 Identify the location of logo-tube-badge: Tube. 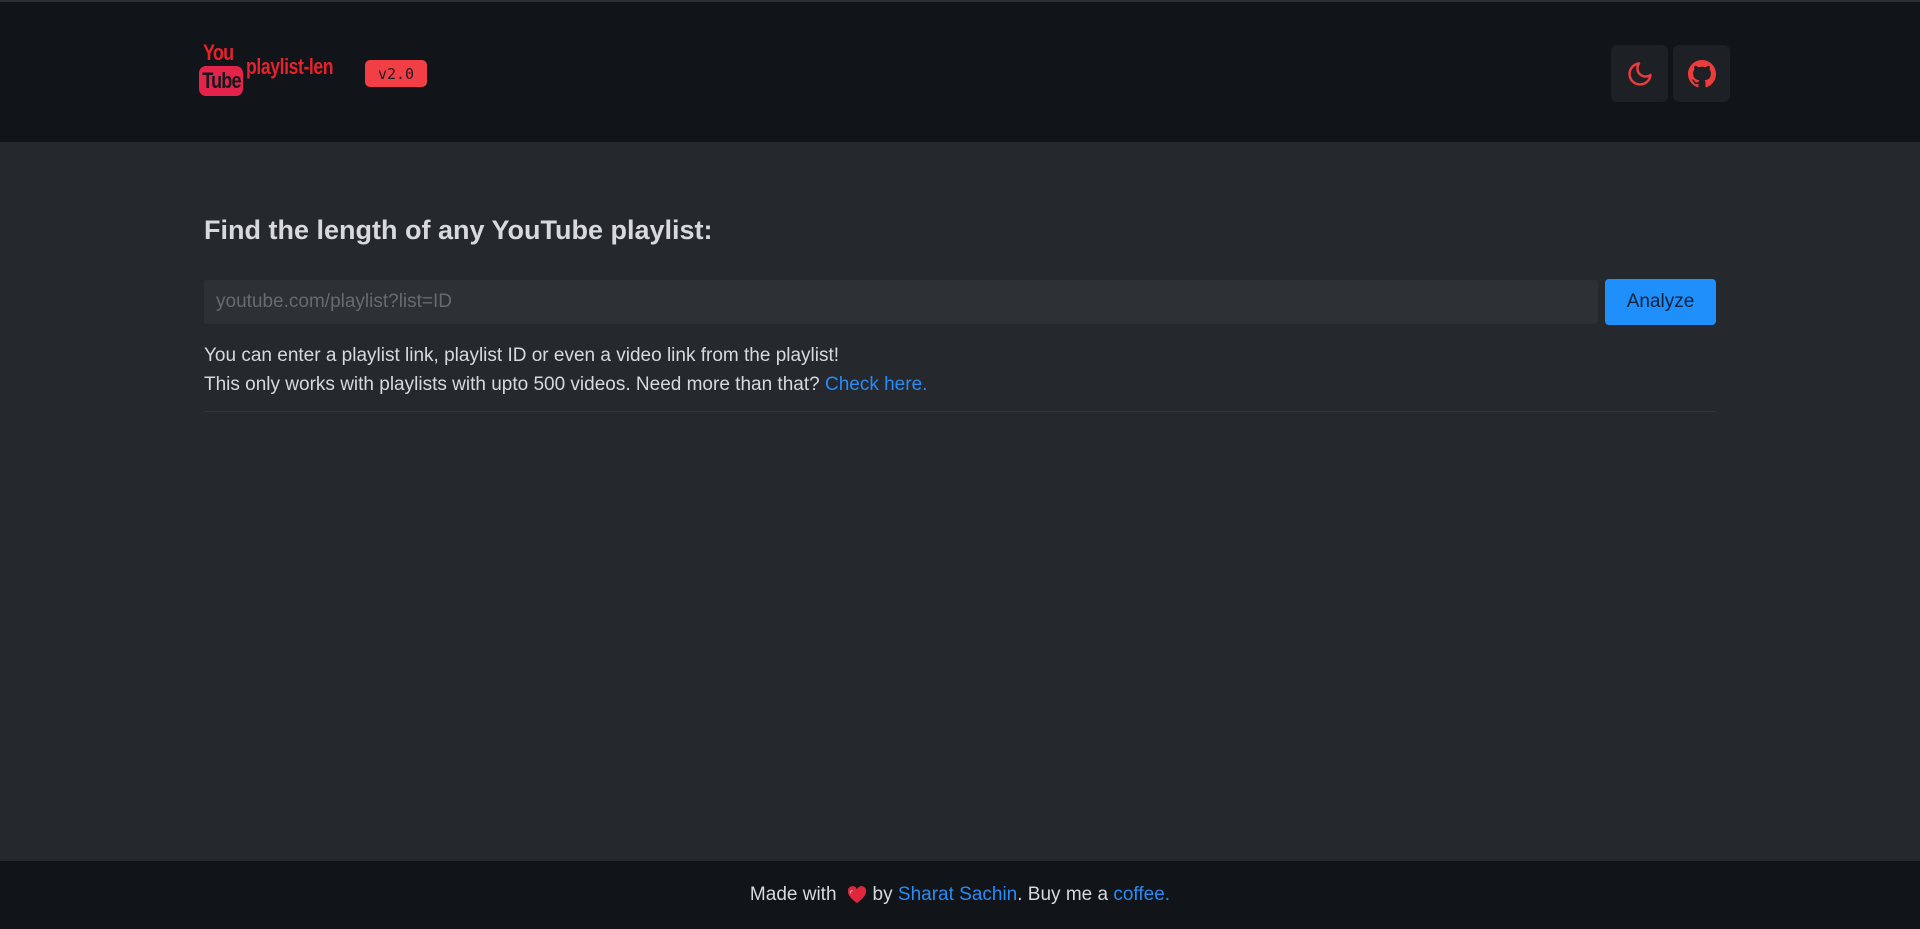
(221, 81).